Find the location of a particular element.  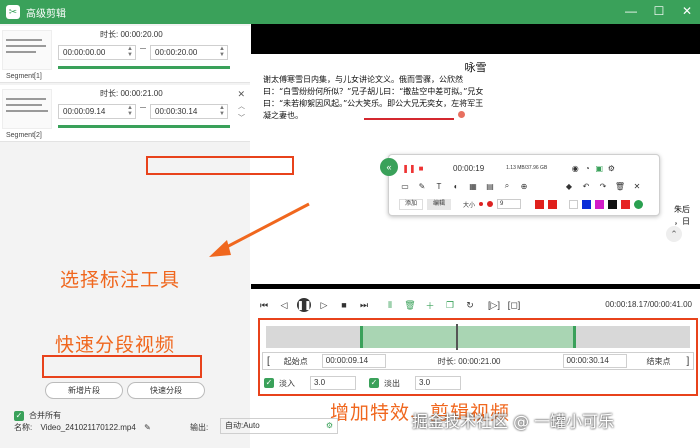

marker-dot is located at coordinates (461, 114).